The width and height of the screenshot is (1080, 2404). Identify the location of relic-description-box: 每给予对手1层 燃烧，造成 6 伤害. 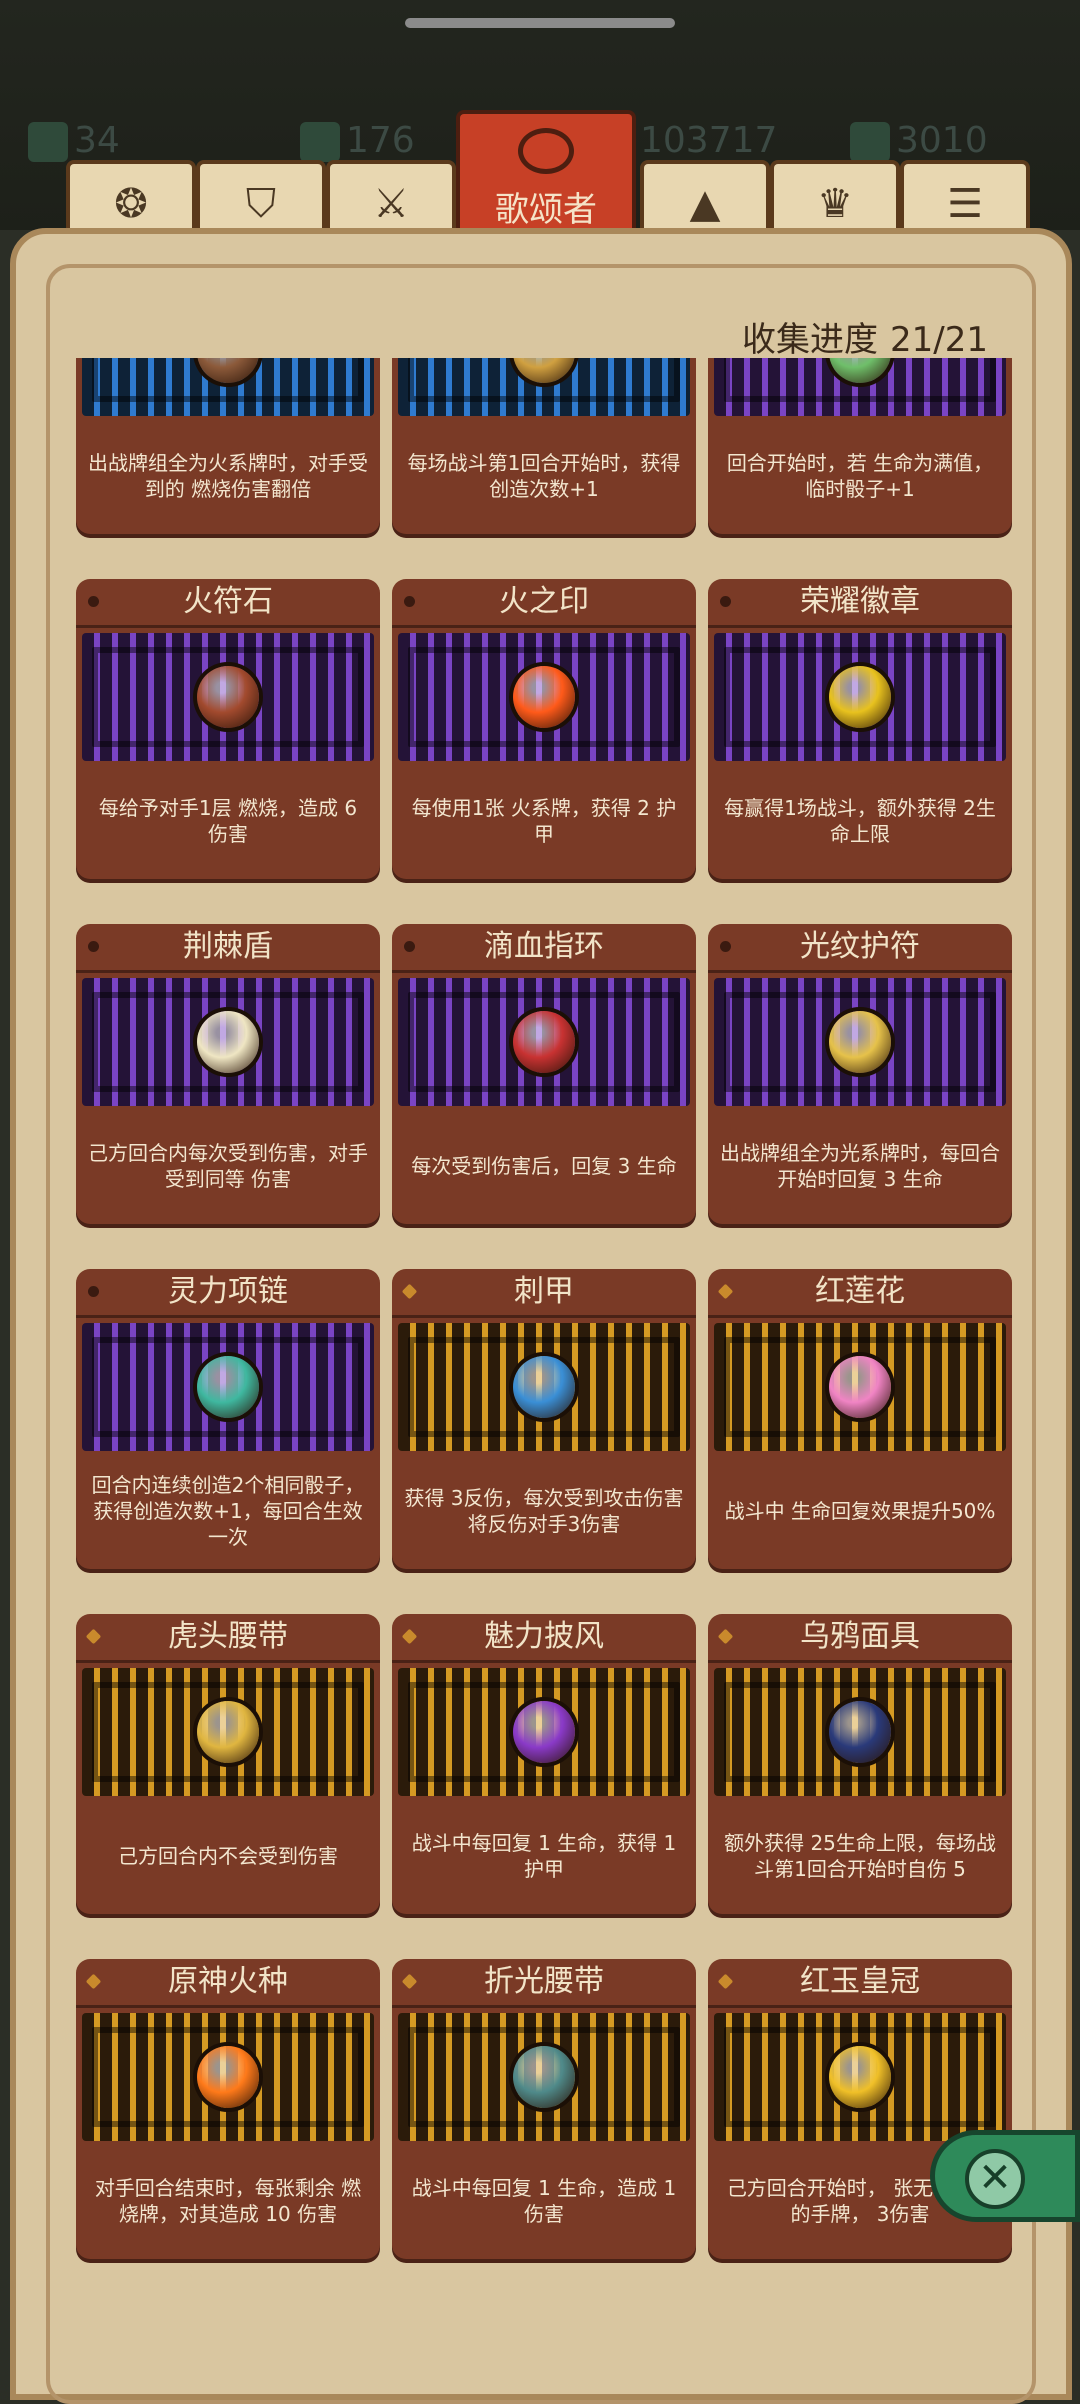
(228, 821).